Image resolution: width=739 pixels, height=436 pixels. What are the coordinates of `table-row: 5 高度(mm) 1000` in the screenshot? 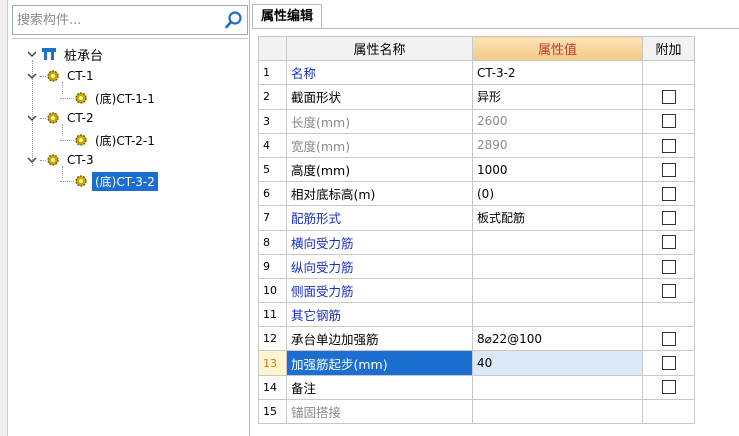 It's located at (476, 169).